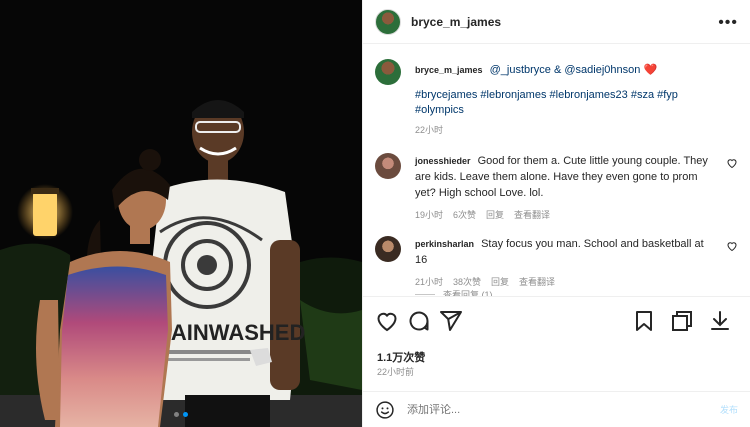  What do you see at coordinates (644, 321) in the screenshot?
I see `bookmark-icon` at bounding box center [644, 321].